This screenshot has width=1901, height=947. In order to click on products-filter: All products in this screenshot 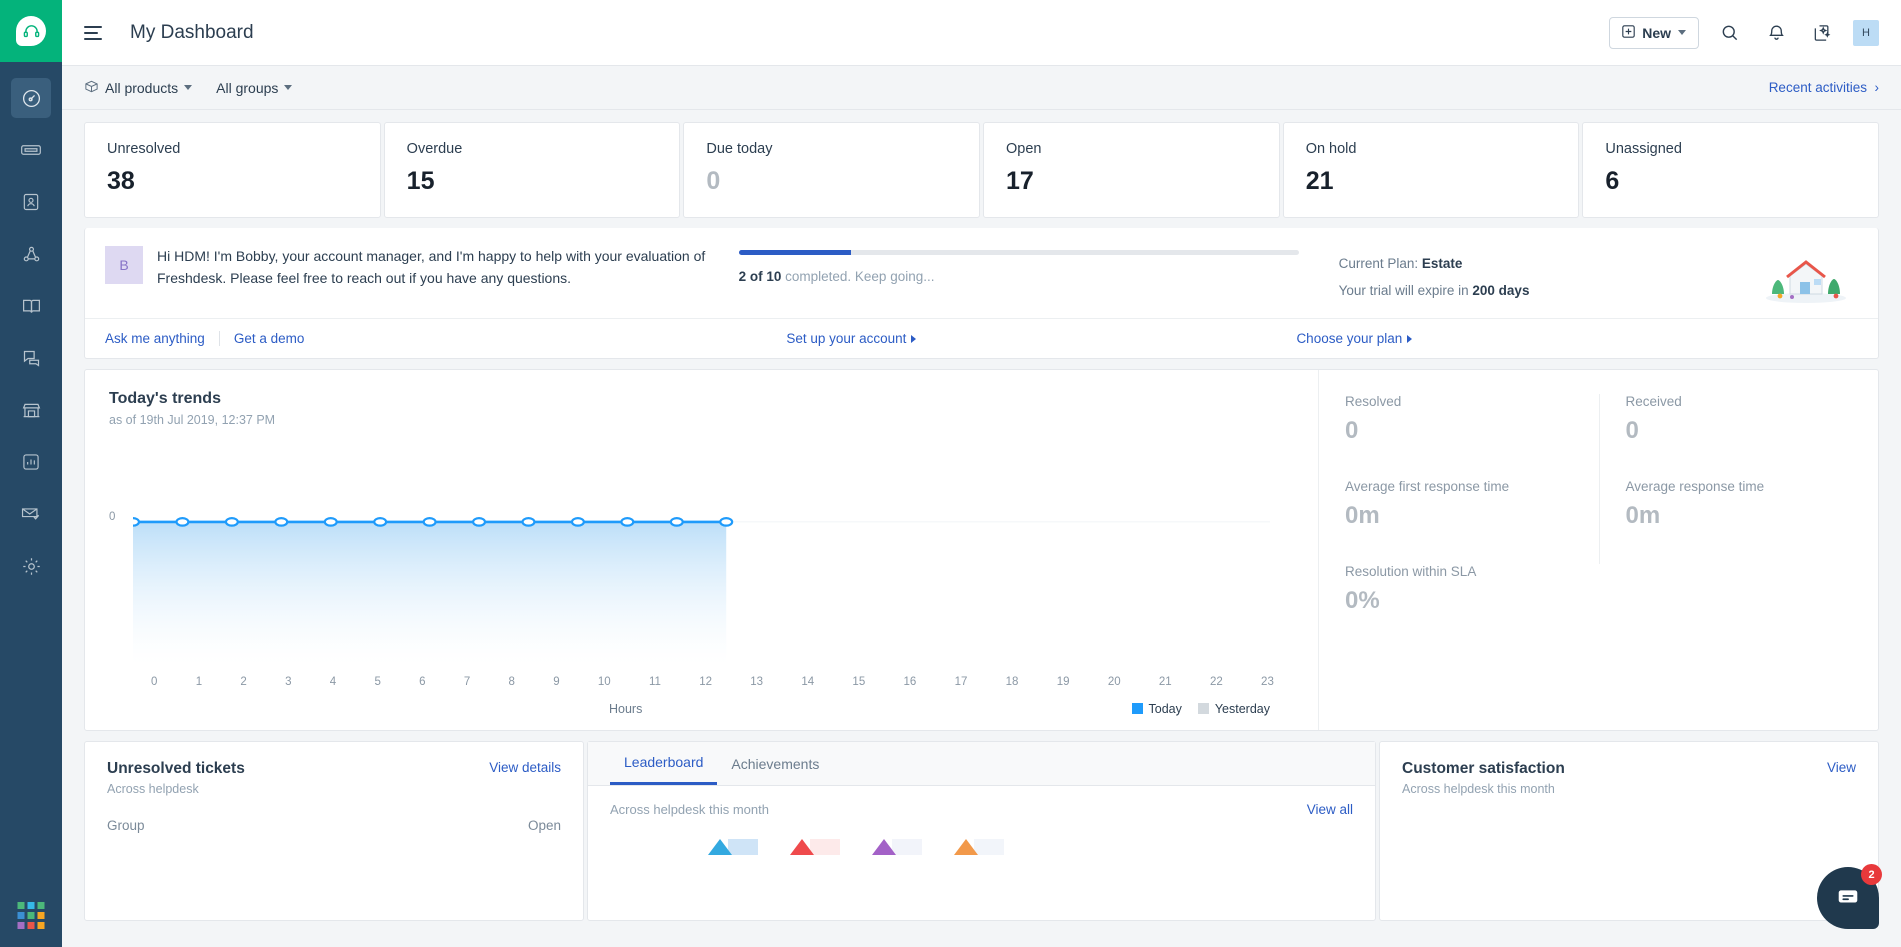, I will do `click(138, 88)`.